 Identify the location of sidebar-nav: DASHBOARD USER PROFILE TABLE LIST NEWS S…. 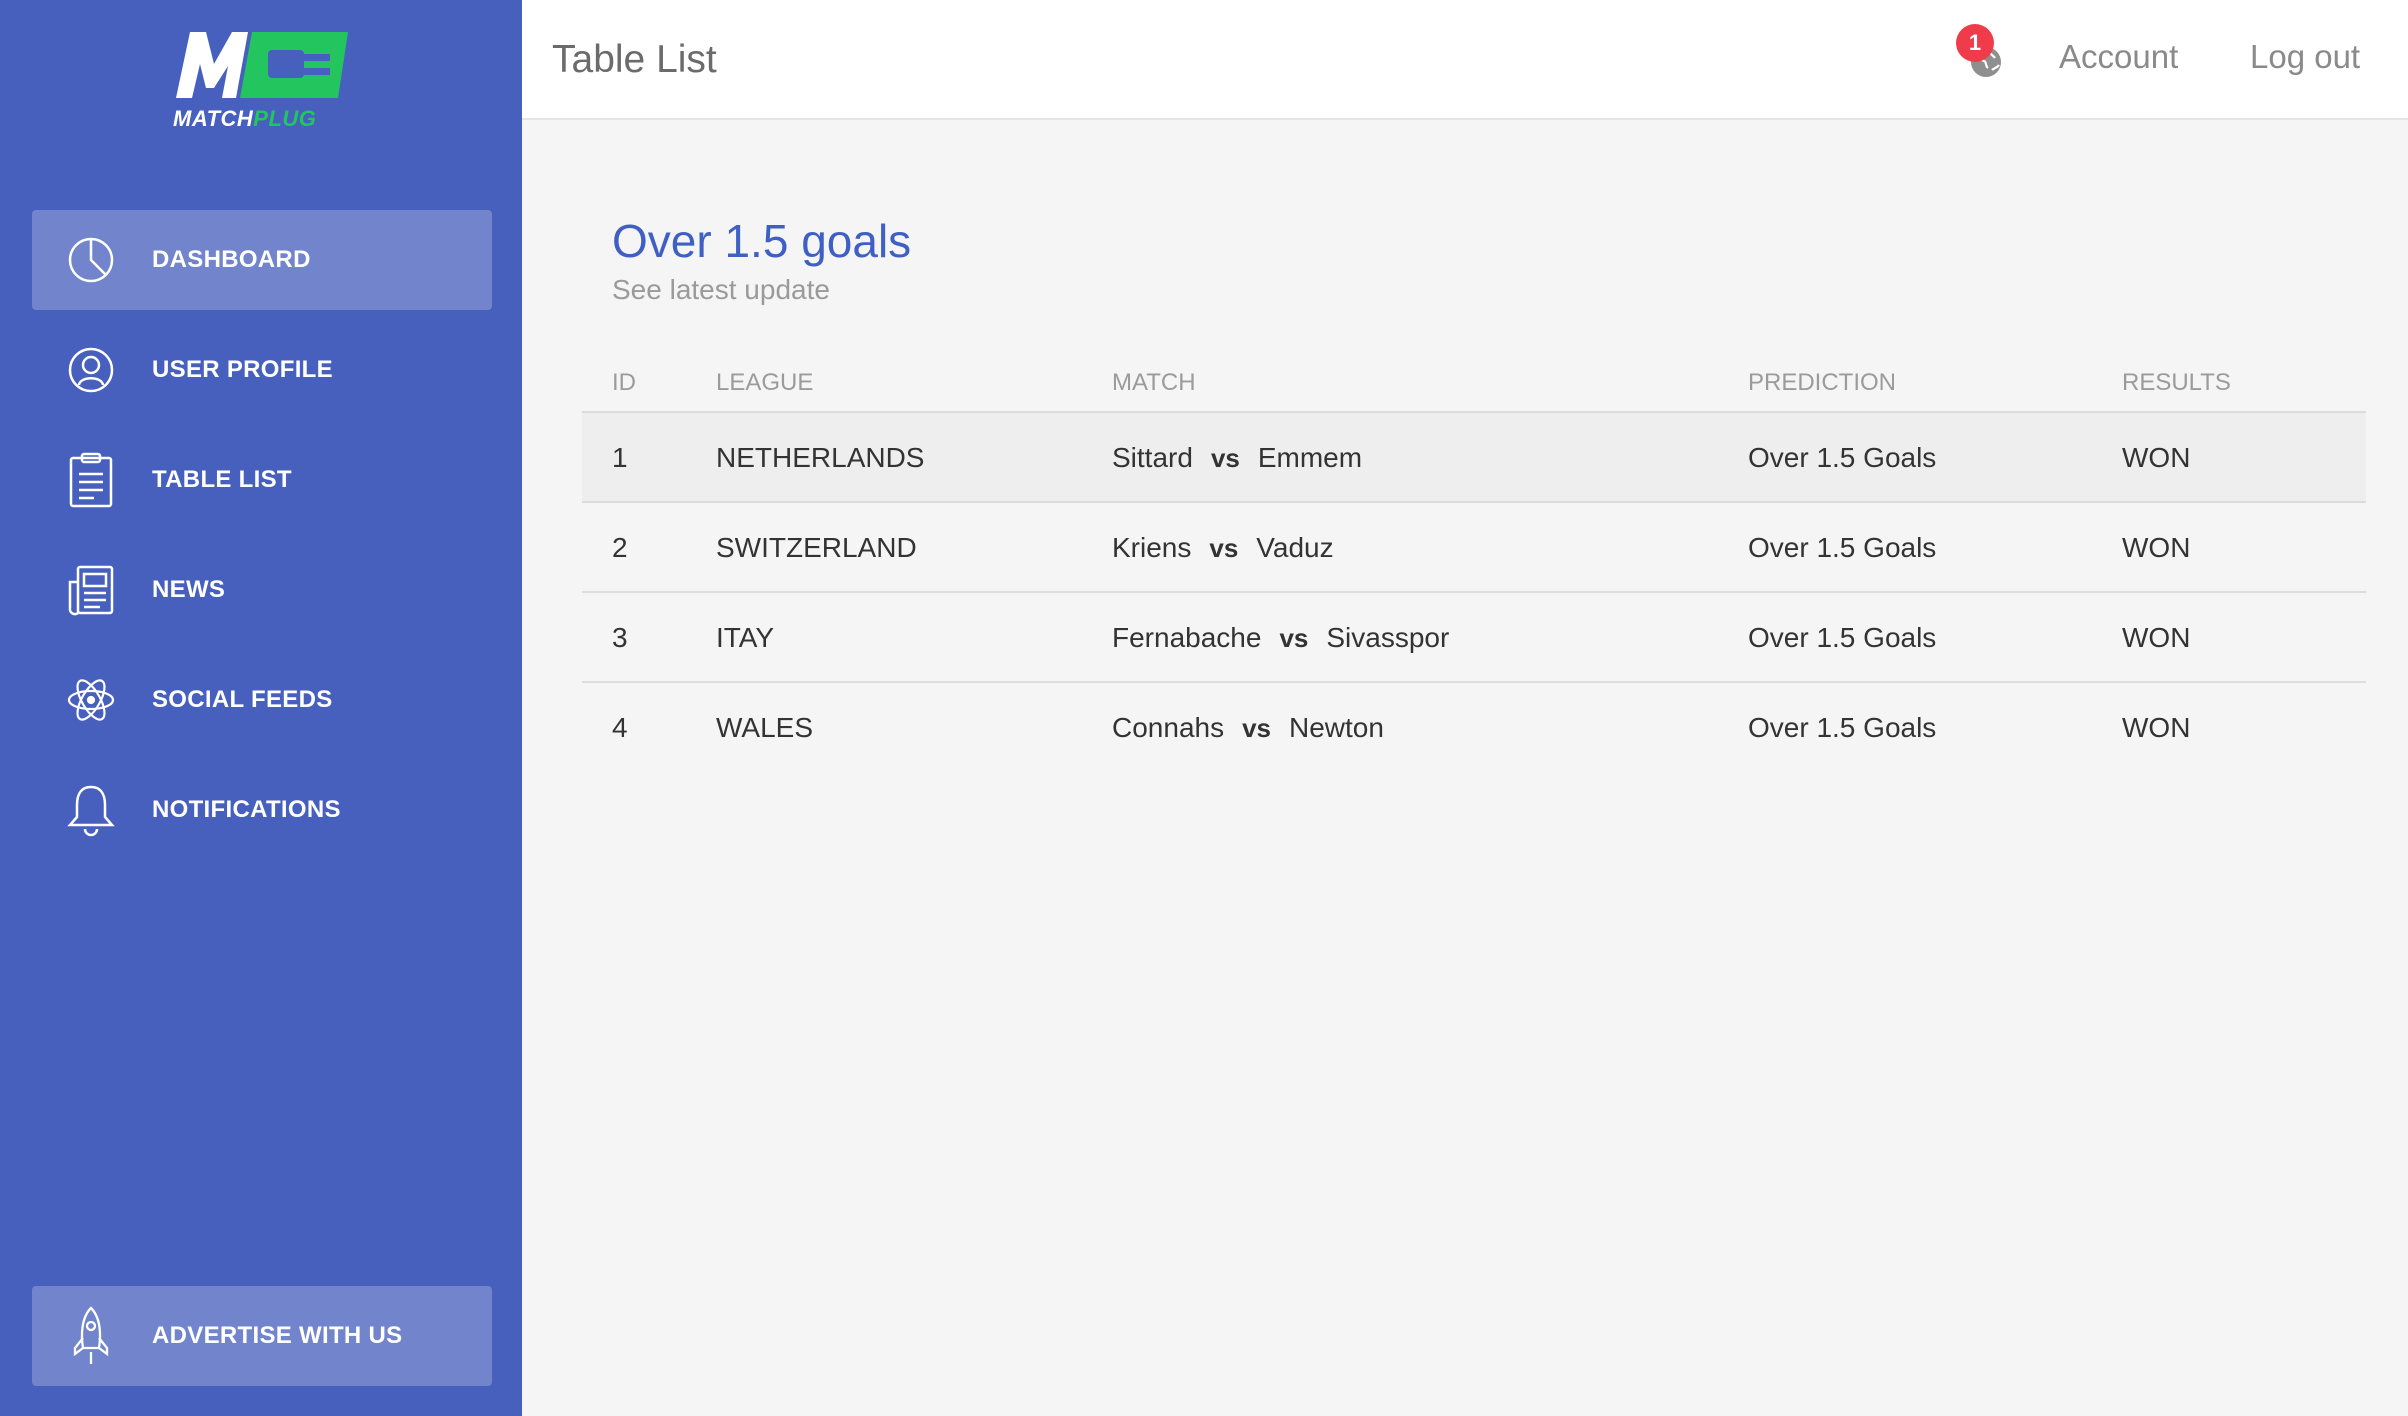
(262, 540).